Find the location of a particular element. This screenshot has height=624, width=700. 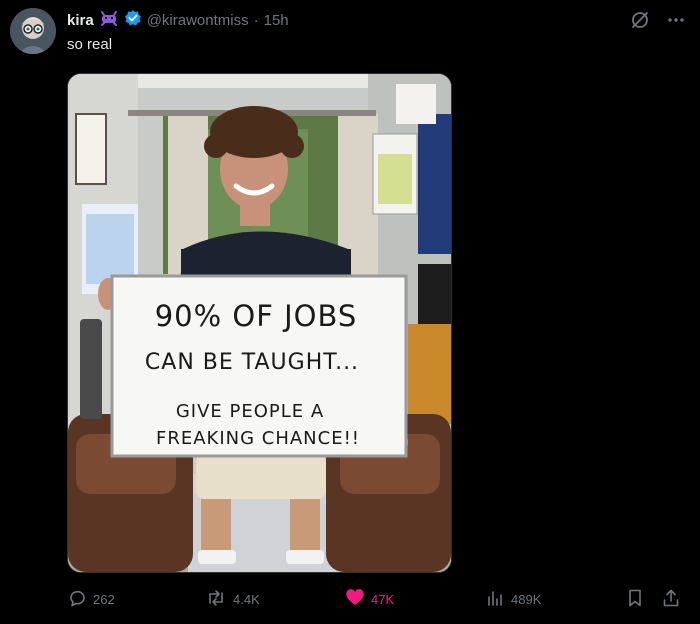

reply-count: 262 is located at coordinates (104, 599).